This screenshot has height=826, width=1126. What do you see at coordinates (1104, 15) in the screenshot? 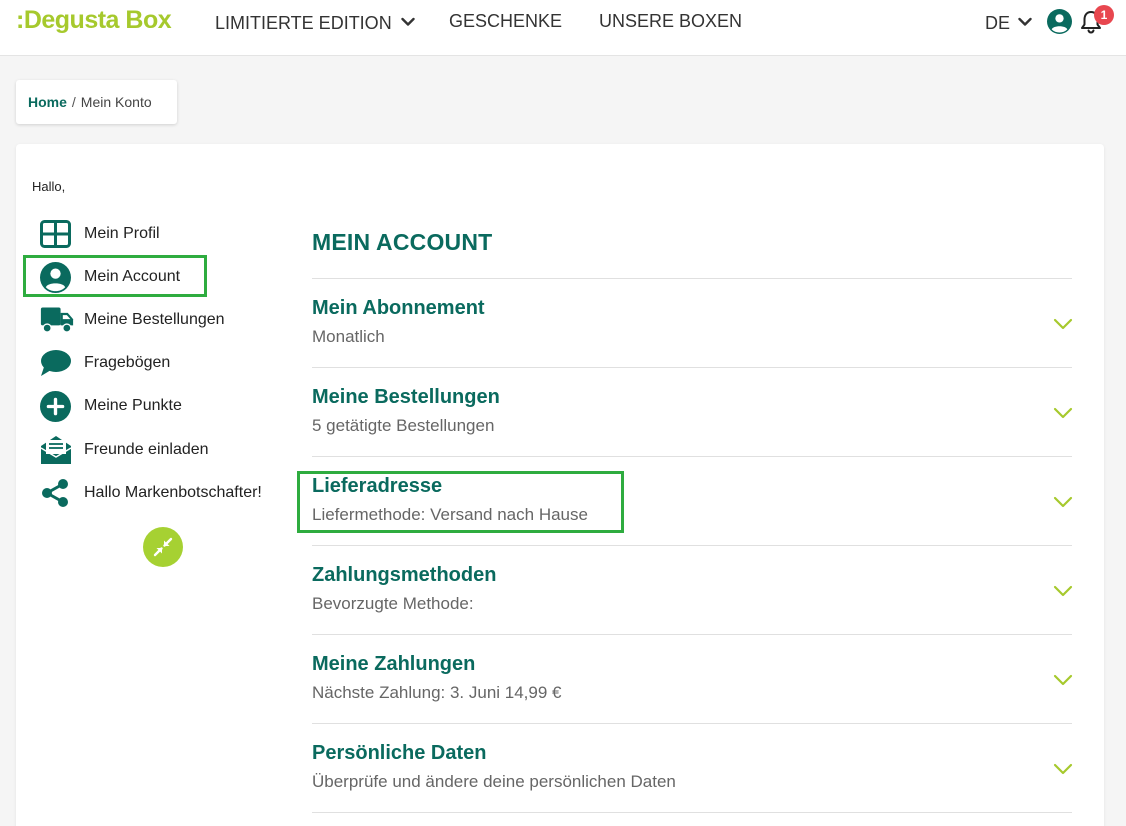
I see `notification-badge: 1` at bounding box center [1104, 15].